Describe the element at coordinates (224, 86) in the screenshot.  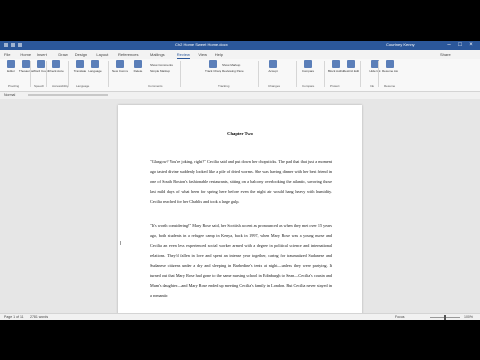
I see `group-label-tracking: Tracking` at that location.